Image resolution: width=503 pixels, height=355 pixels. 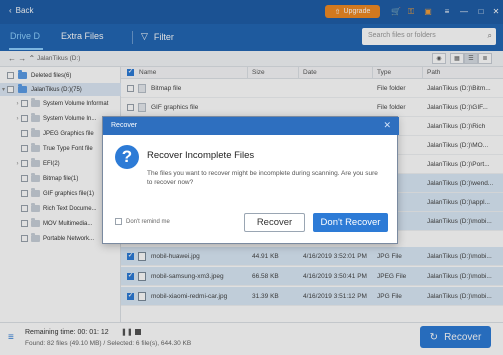 I want to click on close-icon: ✕, so click(x=387, y=125).